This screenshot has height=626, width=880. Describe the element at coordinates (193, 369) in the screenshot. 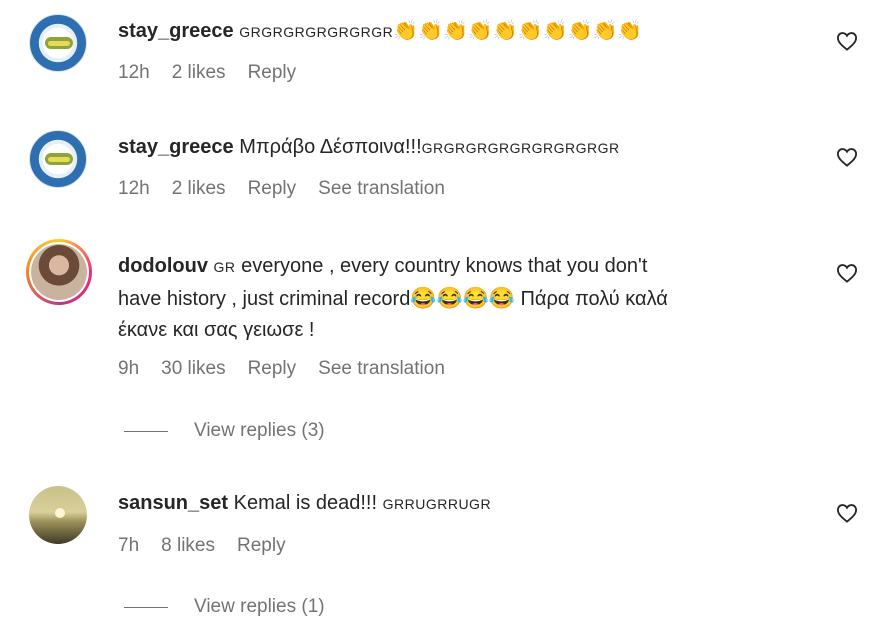

I see `like-count: 30 likes` at that location.